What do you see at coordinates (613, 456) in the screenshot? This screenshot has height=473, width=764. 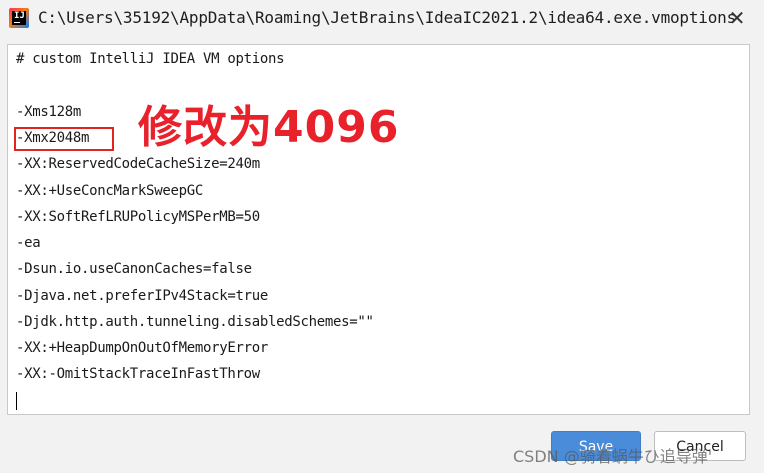 I see `watermark: CSDN @骑着蜗牛ひ追导弹'` at bounding box center [613, 456].